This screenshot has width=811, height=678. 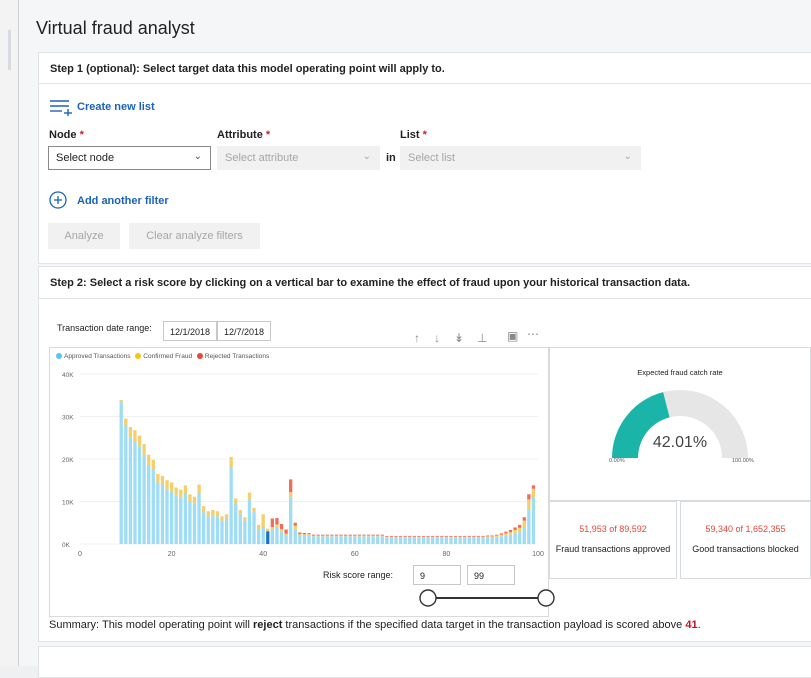 What do you see at coordinates (61, 107) in the screenshot?
I see `create-list-icon` at bounding box center [61, 107].